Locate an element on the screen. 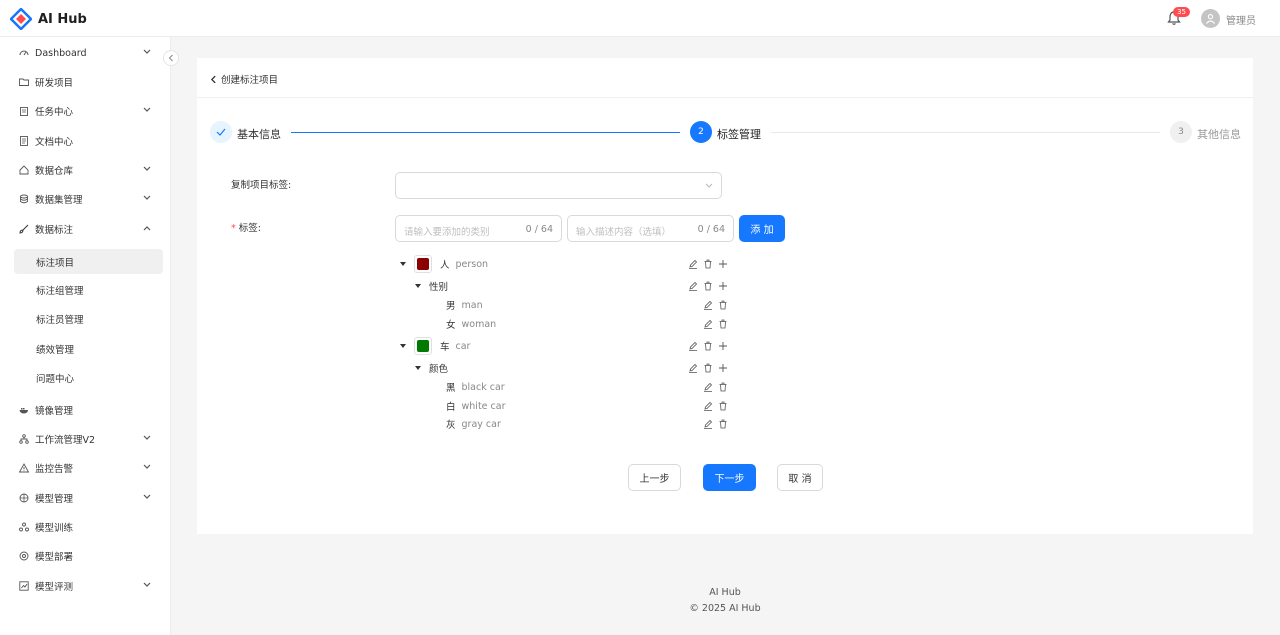 Image resolution: width=1280 pixels, height=635 pixels. back-link: 创建标注项目 is located at coordinates (244, 79).